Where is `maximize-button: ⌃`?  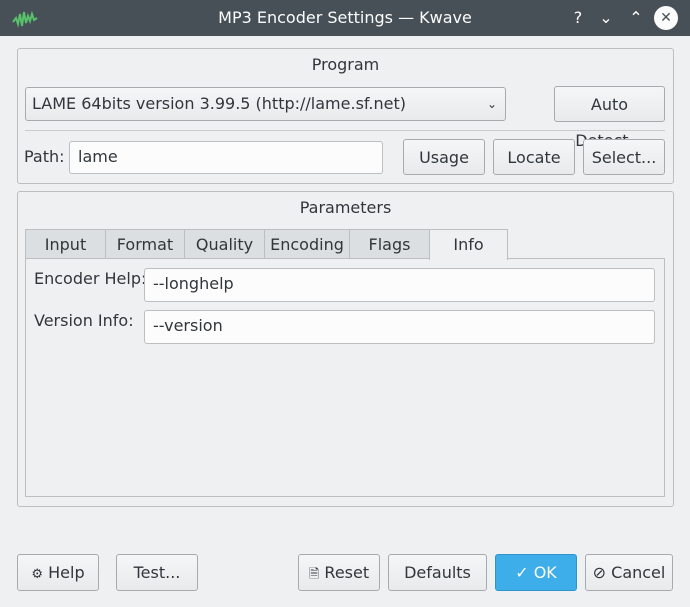 maximize-button: ⌃ is located at coordinates (636, 18).